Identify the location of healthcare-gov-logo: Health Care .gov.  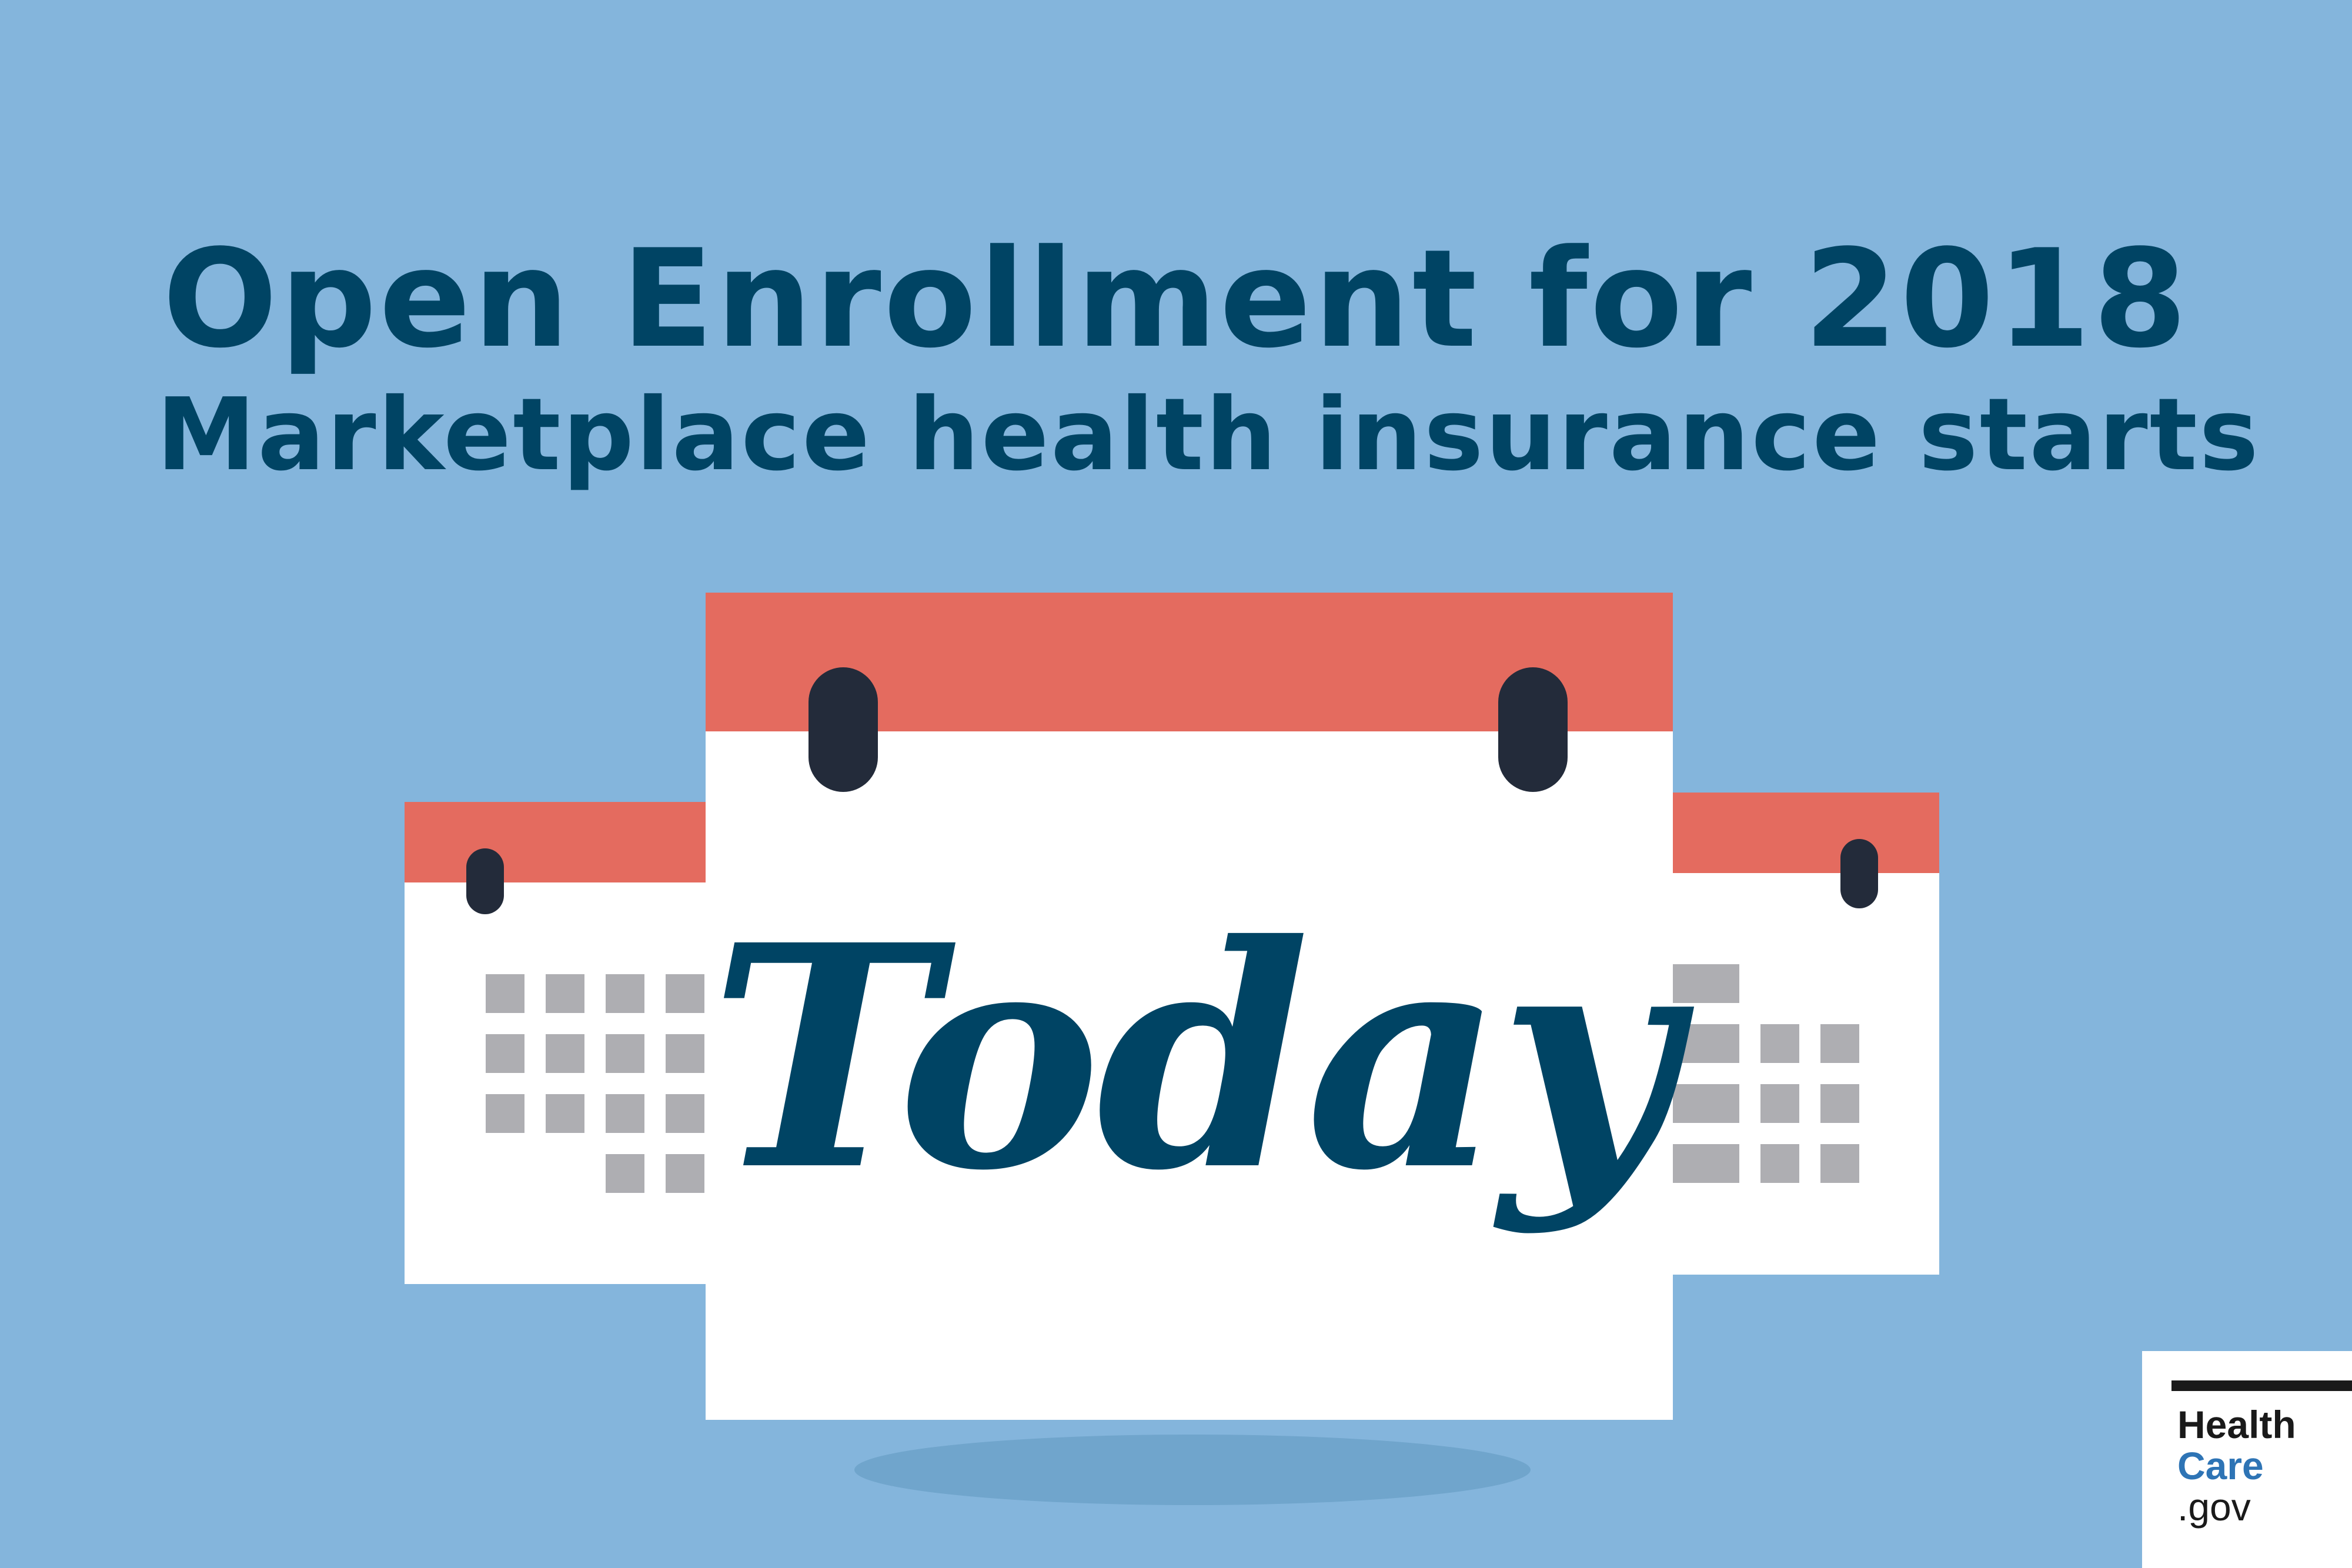
(2247, 1459).